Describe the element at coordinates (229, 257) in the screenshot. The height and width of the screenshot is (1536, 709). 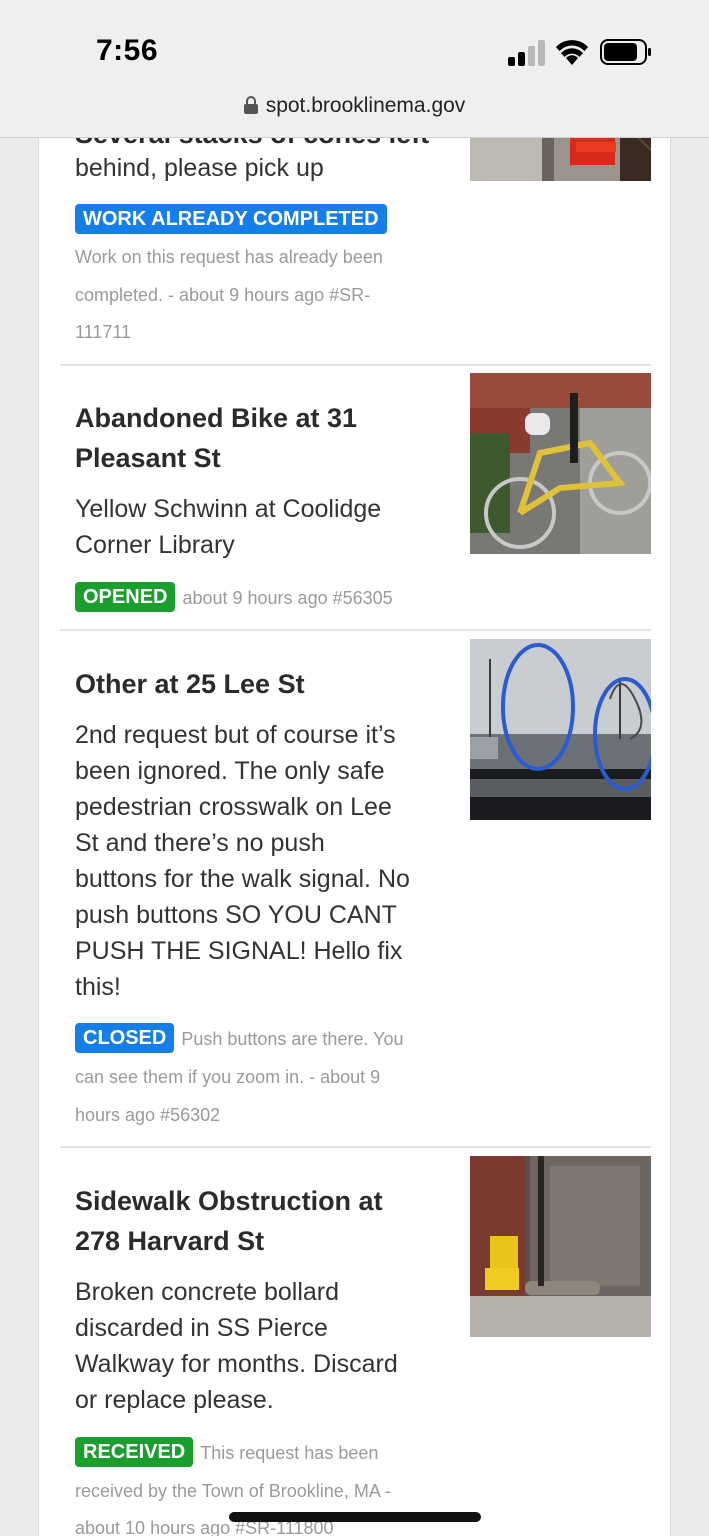
I see `request-meta-line: Work on this request has already been` at that location.